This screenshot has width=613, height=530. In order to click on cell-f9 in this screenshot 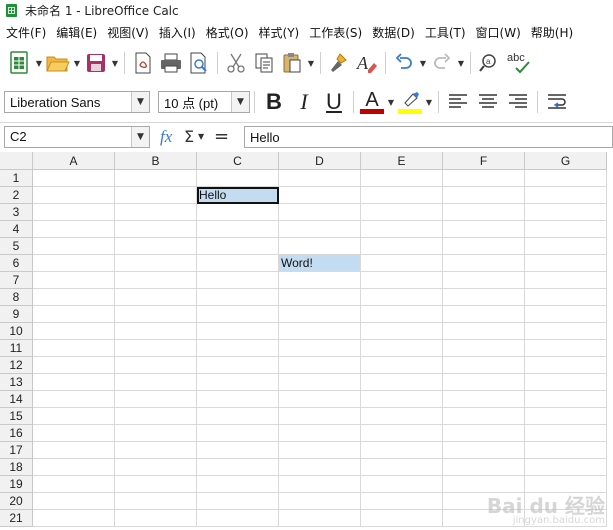, I will do `click(484, 314)`.